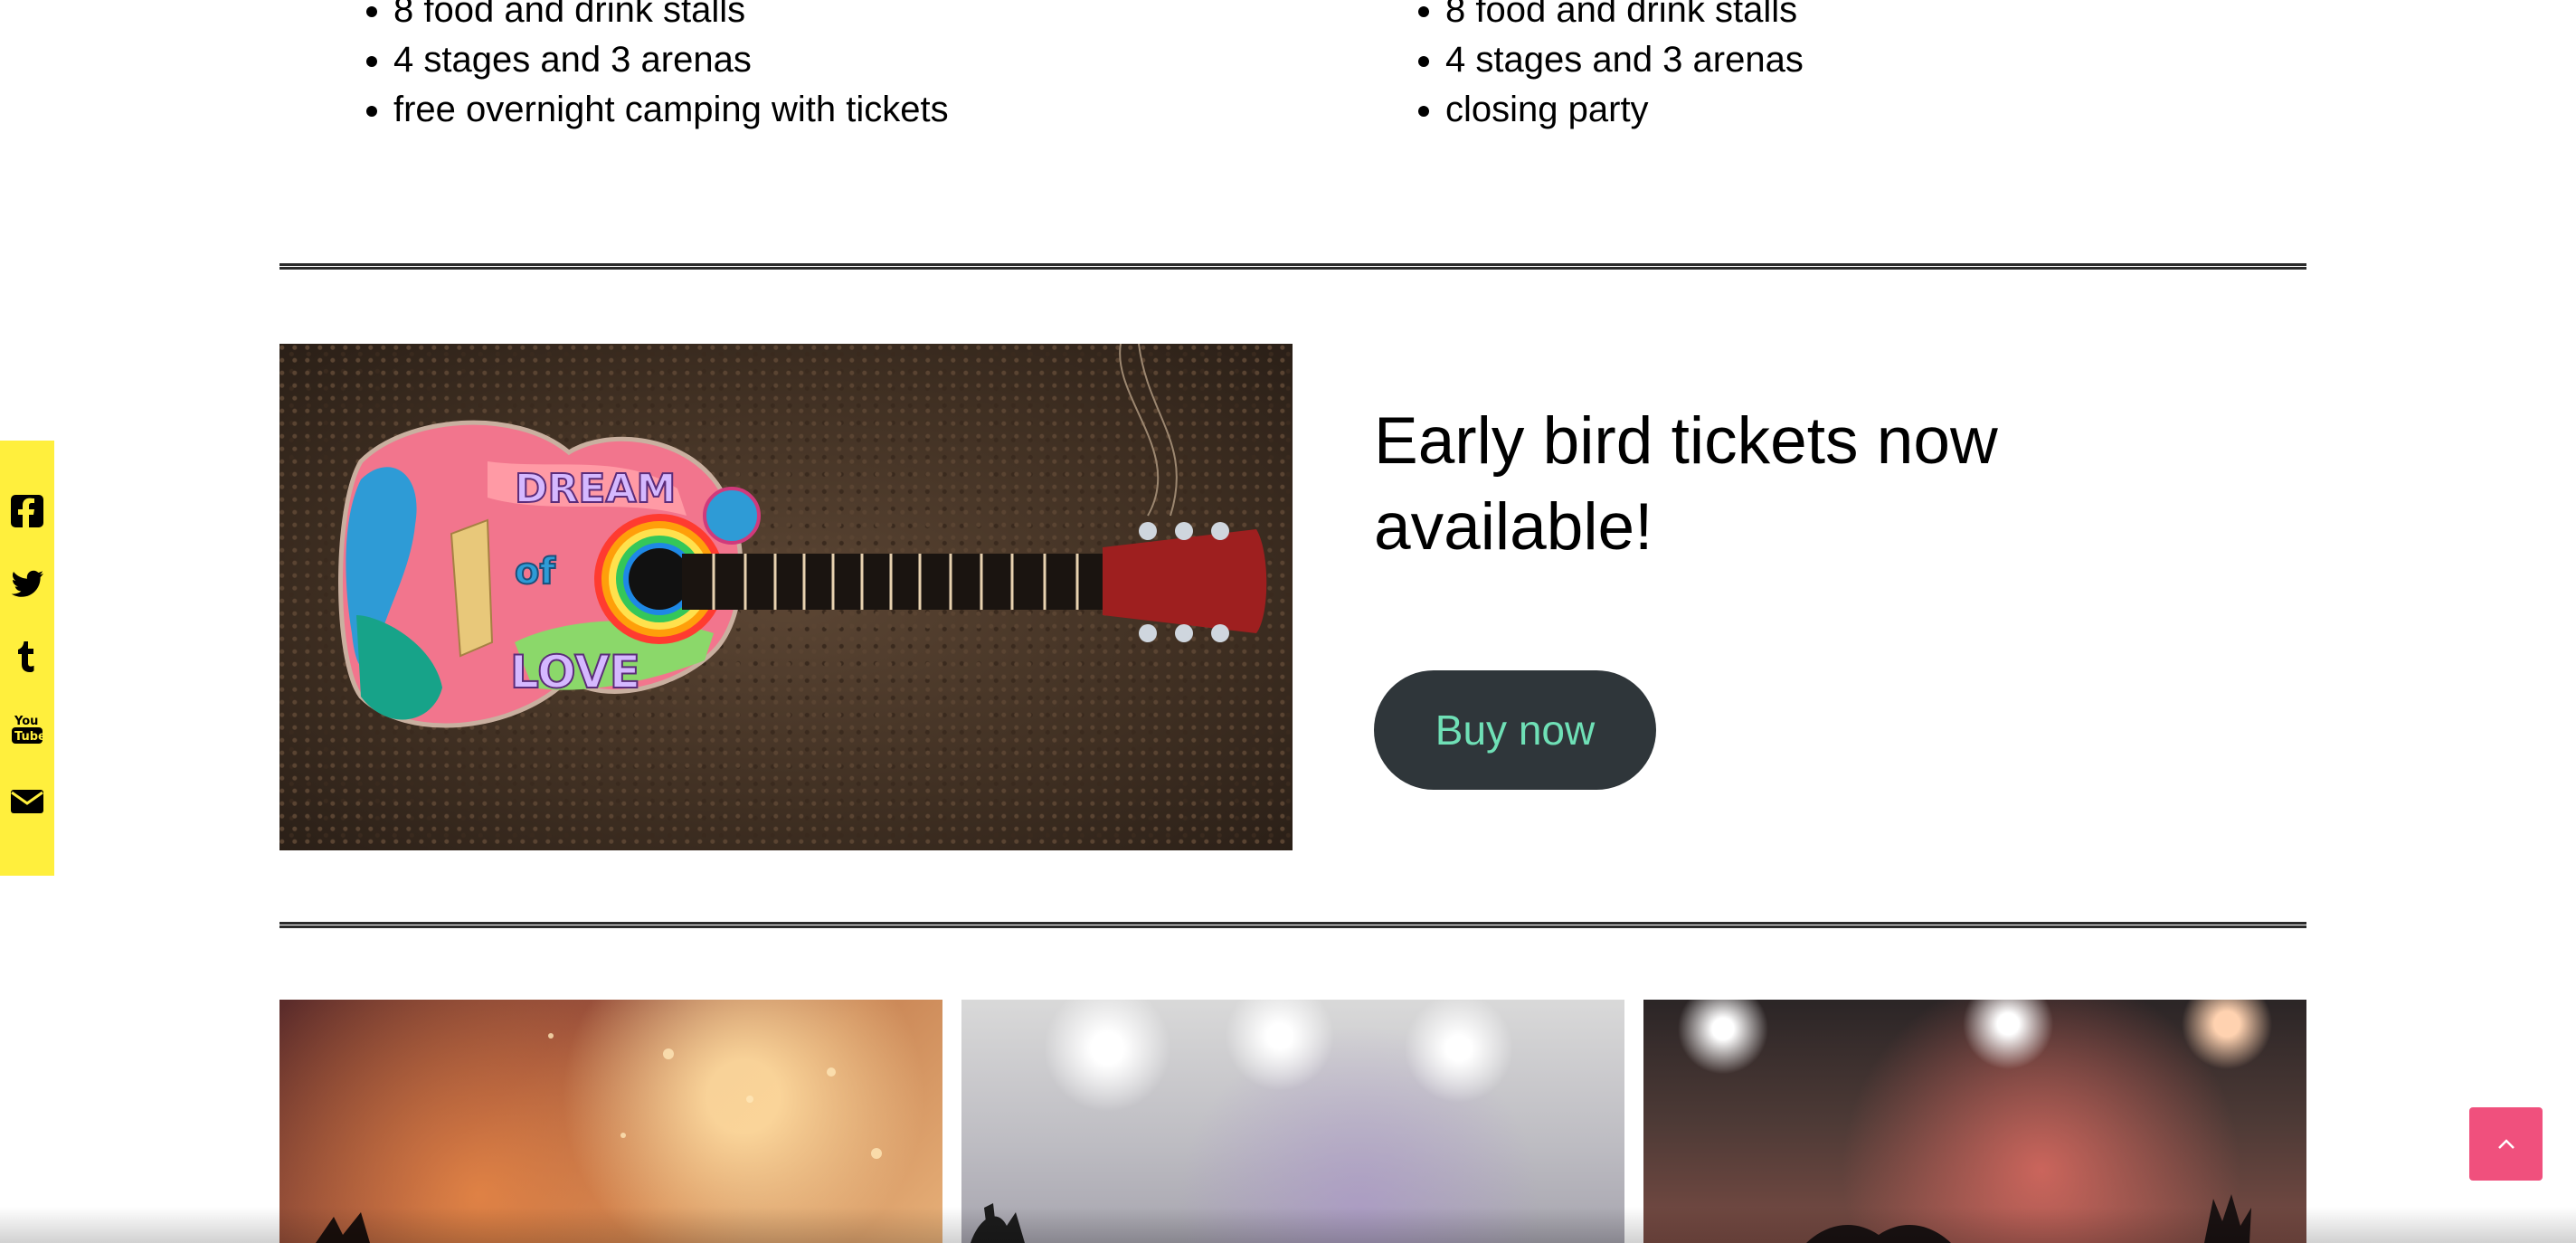 The image size is (2576, 1243). What do you see at coordinates (671, 110) in the screenshot?
I see `list-item: free overnight camping with tickets` at bounding box center [671, 110].